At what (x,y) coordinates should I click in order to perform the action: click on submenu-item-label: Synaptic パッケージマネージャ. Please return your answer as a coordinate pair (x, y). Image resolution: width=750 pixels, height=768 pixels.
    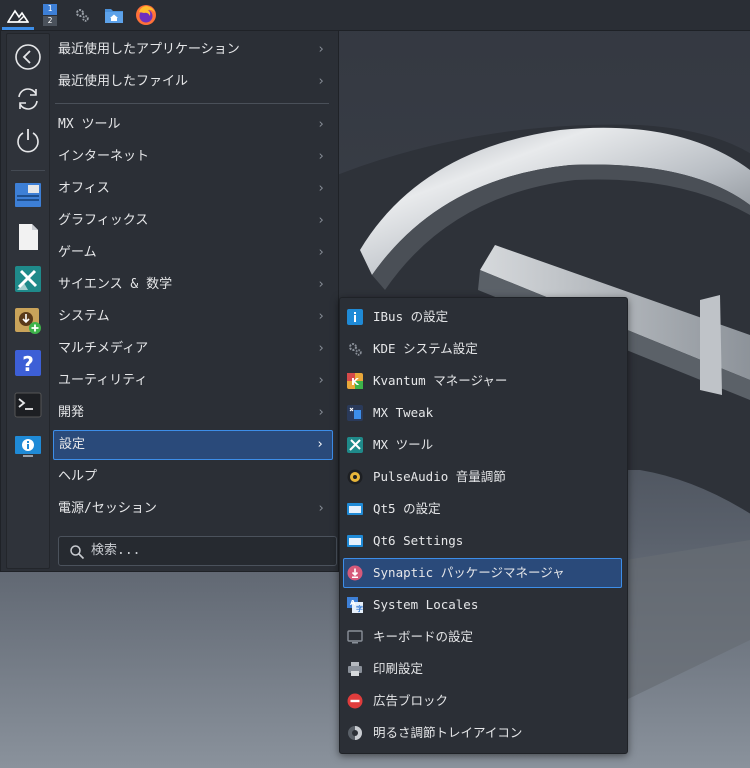
    Looking at the image, I should click on (469, 572).